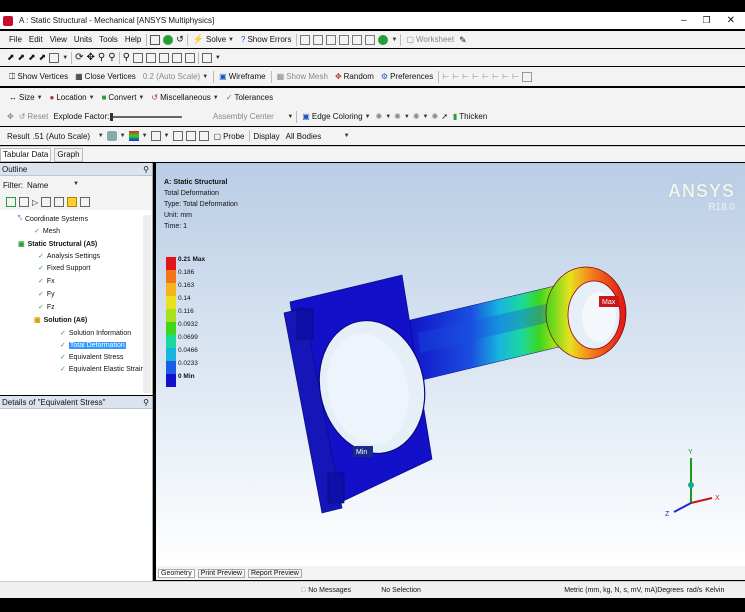 This screenshot has width=745, height=612. I want to click on tolerances-button: ✓ Tolerances, so click(249, 98).